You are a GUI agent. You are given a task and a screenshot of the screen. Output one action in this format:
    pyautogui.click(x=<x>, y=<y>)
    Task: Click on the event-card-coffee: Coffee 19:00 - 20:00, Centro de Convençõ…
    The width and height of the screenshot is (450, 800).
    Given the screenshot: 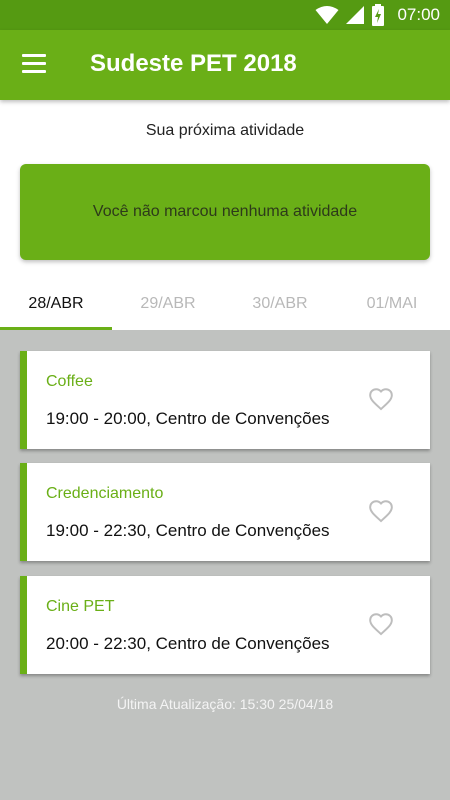 What is the action you would take?
    pyautogui.click(x=225, y=400)
    